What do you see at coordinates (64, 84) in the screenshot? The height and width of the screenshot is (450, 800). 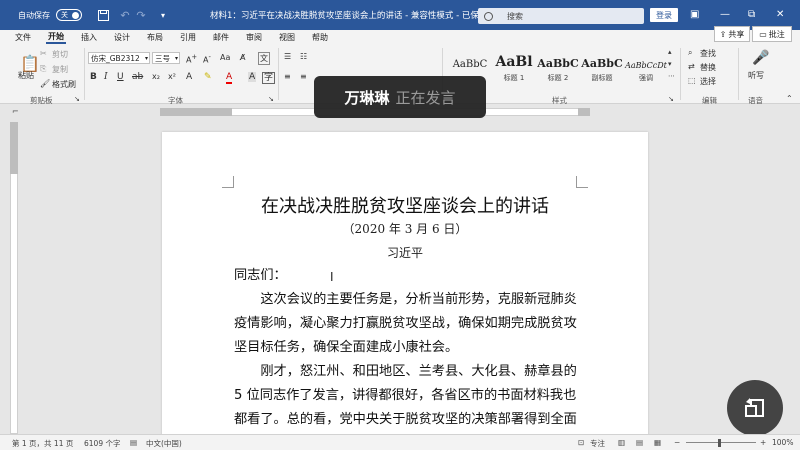 I see `format-painter-button: 格式刷` at bounding box center [64, 84].